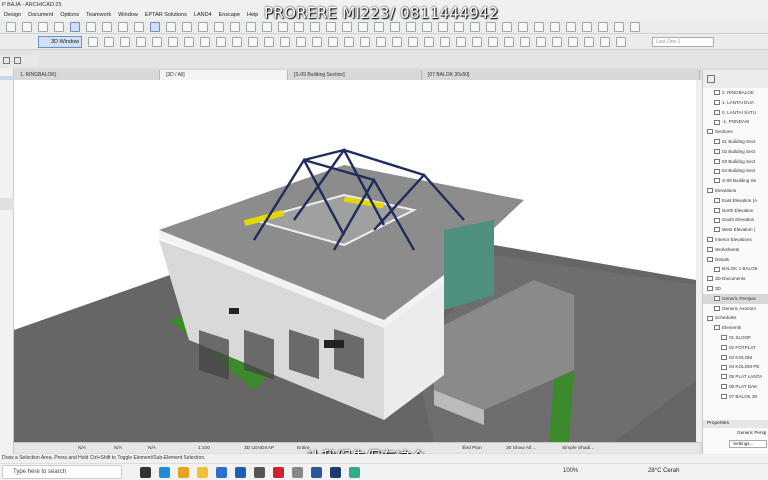 The height and width of the screenshot is (480, 768). I want to click on navigator-item: 01 Building Sect, so click(731, 142).